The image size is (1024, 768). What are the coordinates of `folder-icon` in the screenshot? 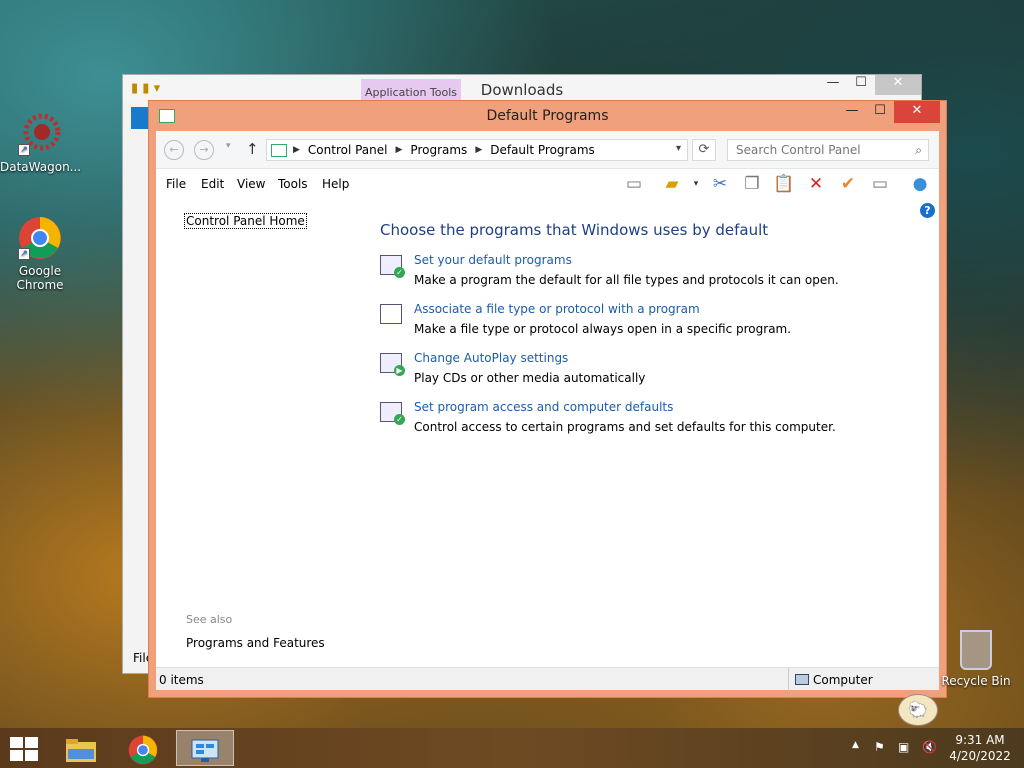 It's located at (81, 750).